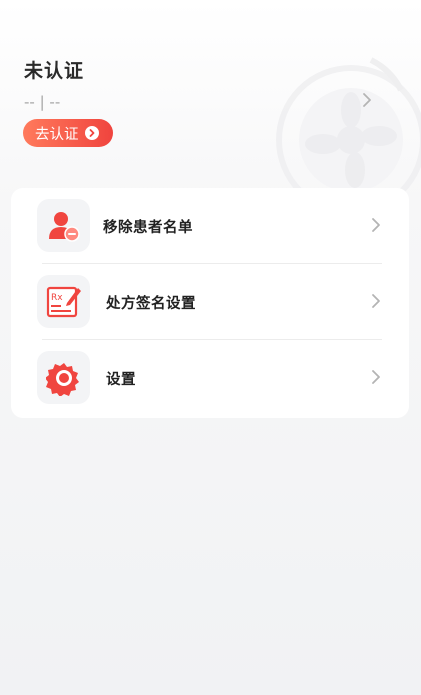 The width and height of the screenshot is (421, 695). What do you see at coordinates (210, 377) in the screenshot?
I see `menu-item-settings: 设置` at bounding box center [210, 377].